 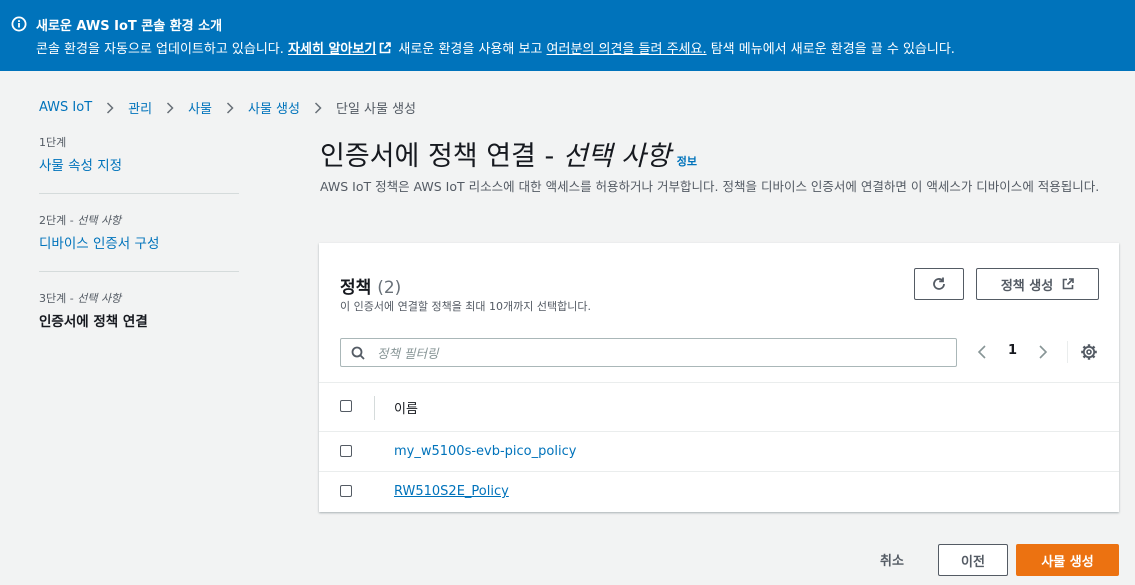 What do you see at coordinates (129, 26) in the screenshot?
I see `banner-title: 새로운 AWS IoT 콘솔 환경 소개` at bounding box center [129, 26].